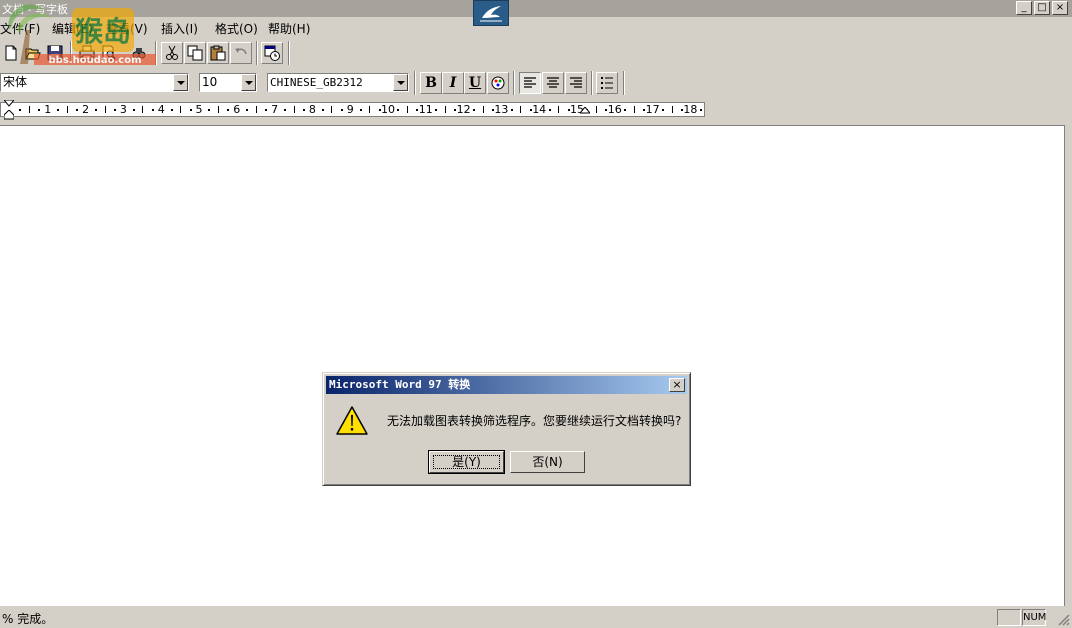  What do you see at coordinates (15, 82) in the screenshot?
I see `font-name-value: 宋体` at bounding box center [15, 82].